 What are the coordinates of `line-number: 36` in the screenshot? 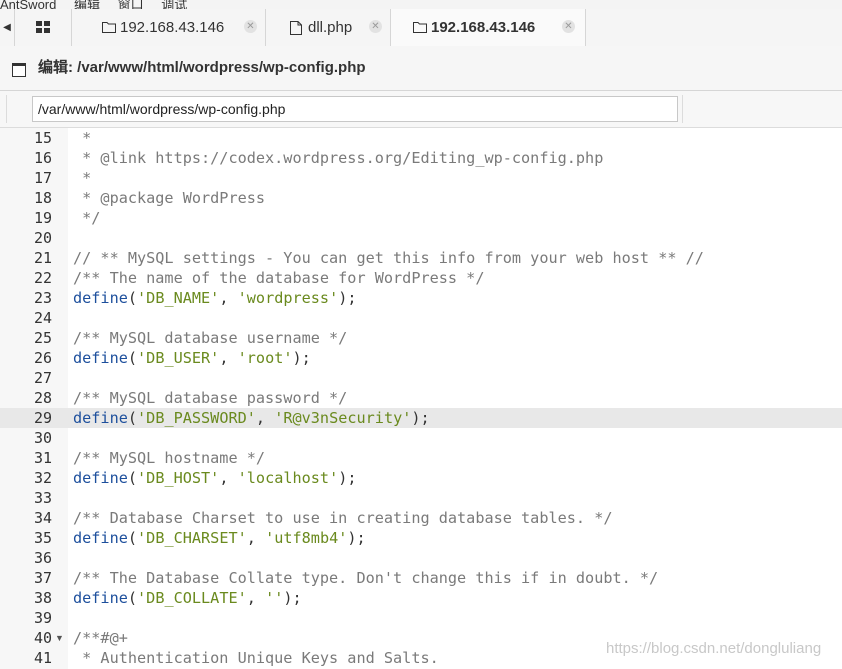 It's located at (42, 558).